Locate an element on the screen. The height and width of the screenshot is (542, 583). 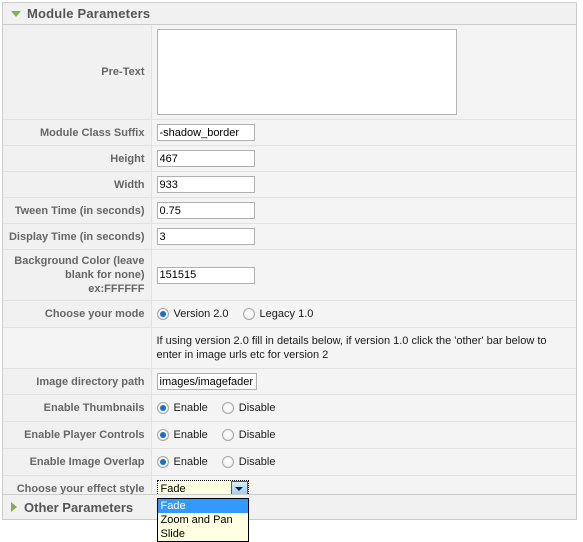
field-enable-image-overlap: Enable Disable is located at coordinates (363, 462).